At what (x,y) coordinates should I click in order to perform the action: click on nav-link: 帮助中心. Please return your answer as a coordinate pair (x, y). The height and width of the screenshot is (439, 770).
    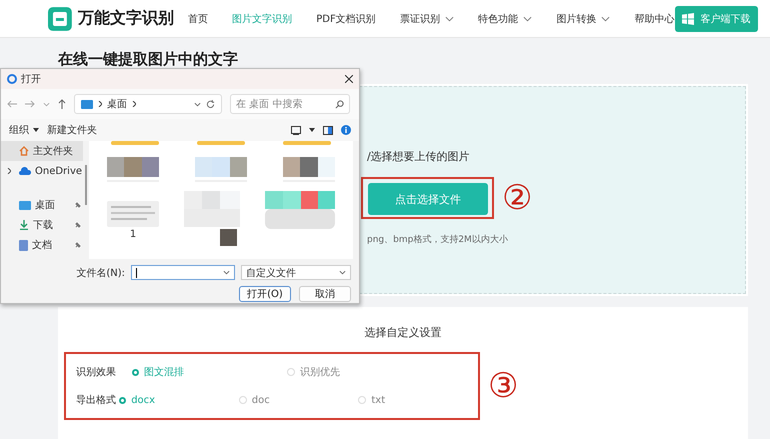
    Looking at the image, I should click on (654, 19).